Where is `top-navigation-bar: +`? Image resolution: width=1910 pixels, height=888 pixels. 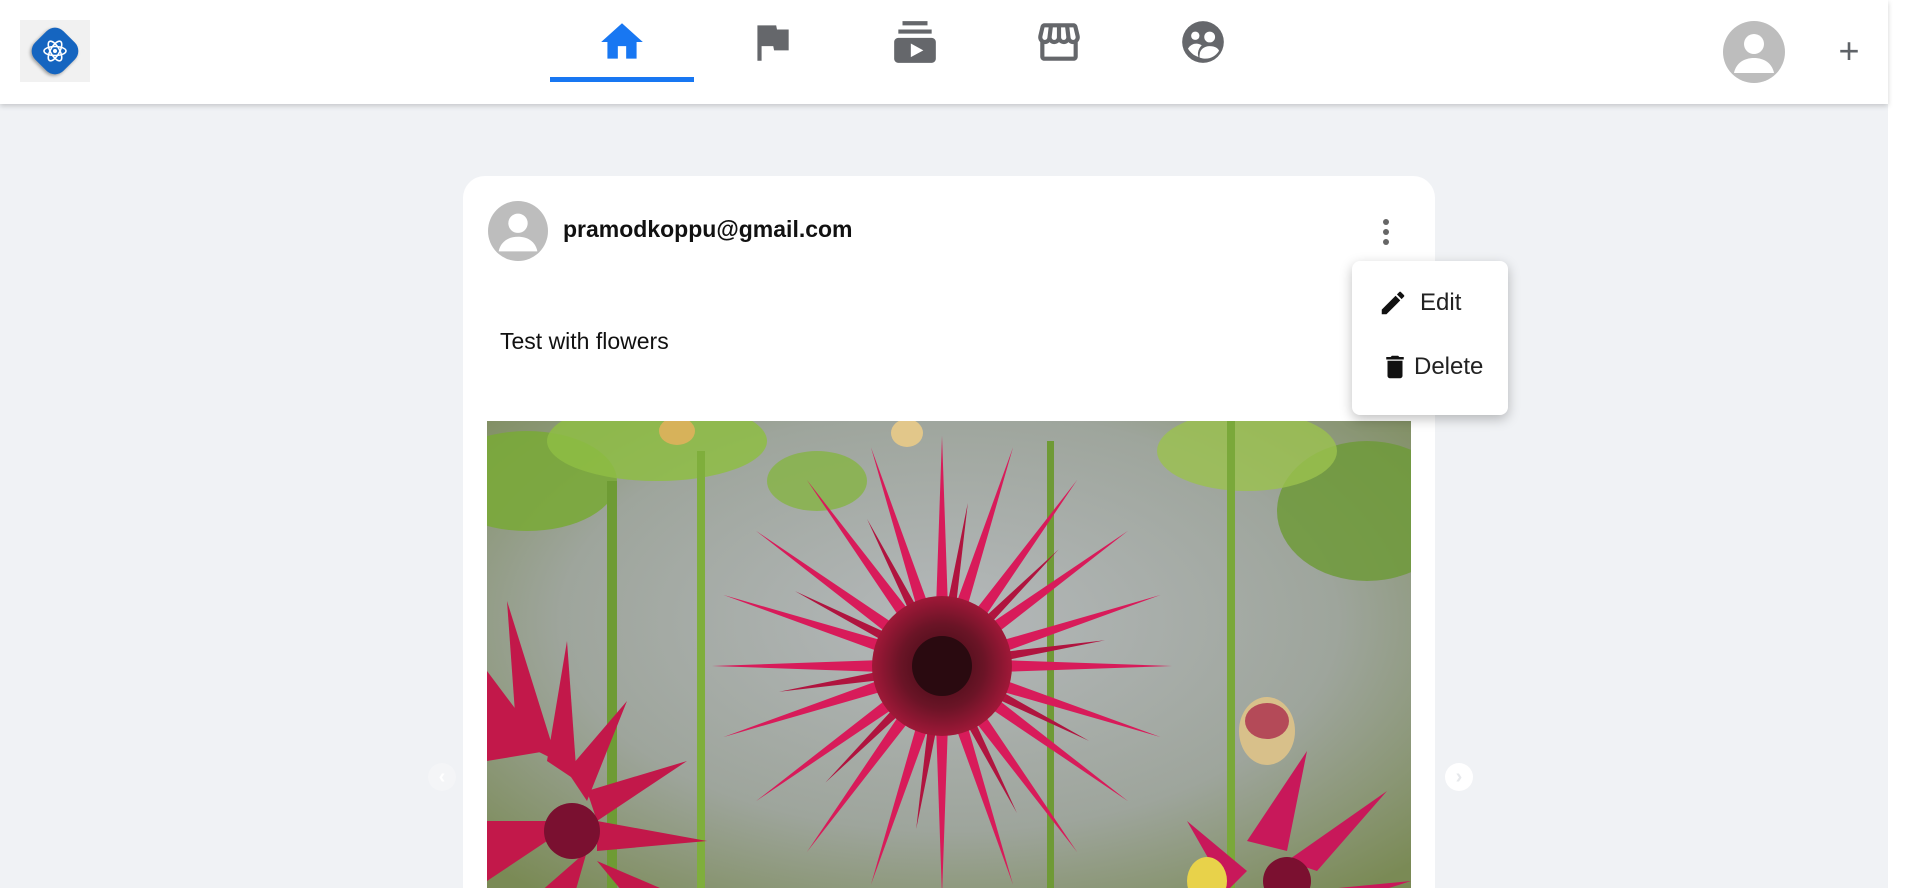
top-navigation-bar: + is located at coordinates (944, 52).